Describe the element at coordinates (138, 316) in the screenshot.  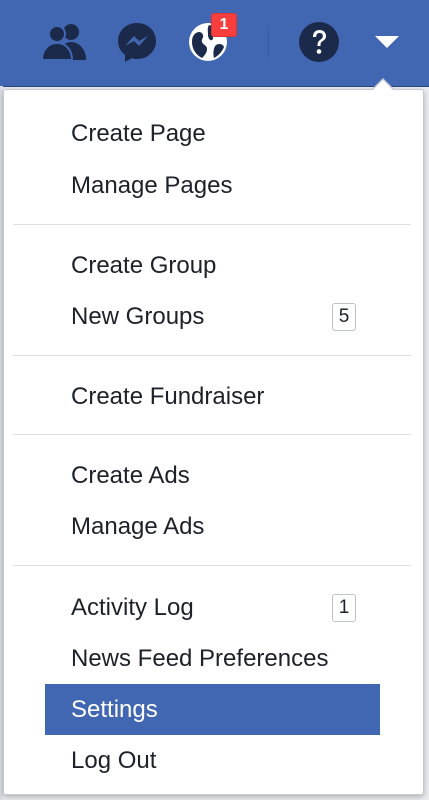
I see `menu-item-label: New Groups` at that location.